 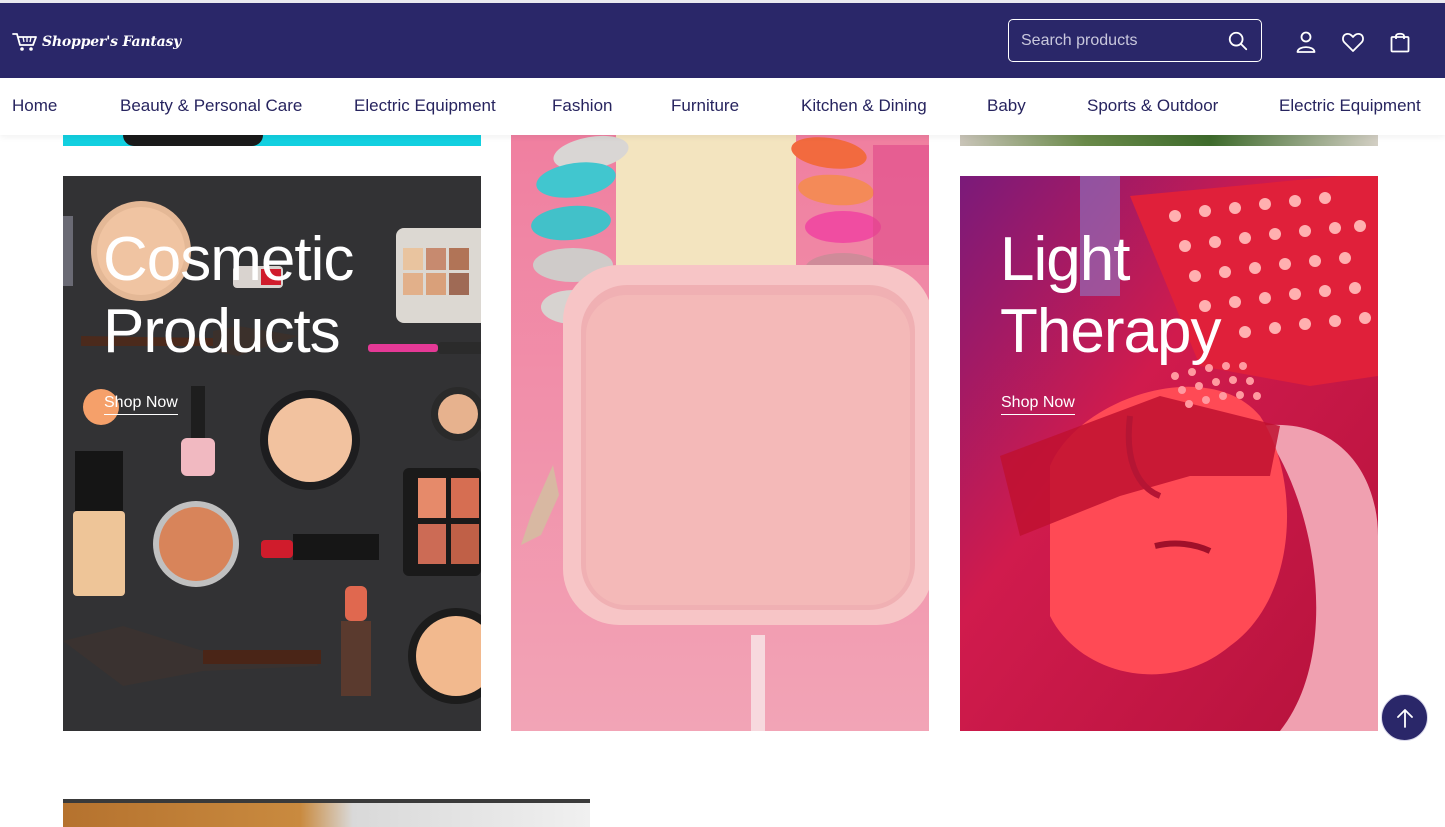 What do you see at coordinates (1400, 42) in the screenshot?
I see `cart-bag-icon` at bounding box center [1400, 42].